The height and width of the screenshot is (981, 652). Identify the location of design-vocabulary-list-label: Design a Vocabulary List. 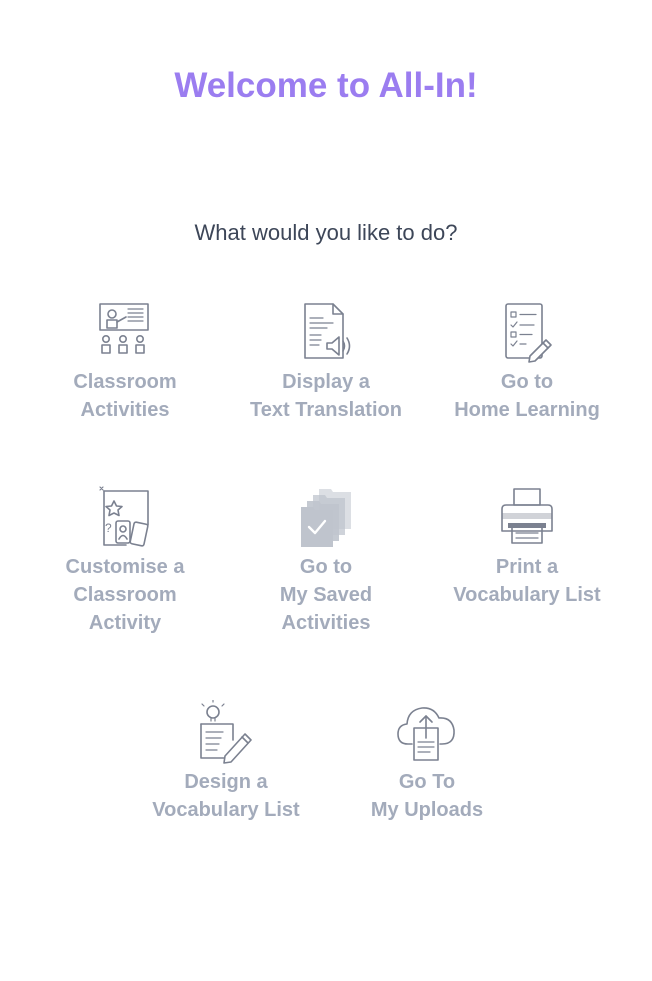
(226, 796).